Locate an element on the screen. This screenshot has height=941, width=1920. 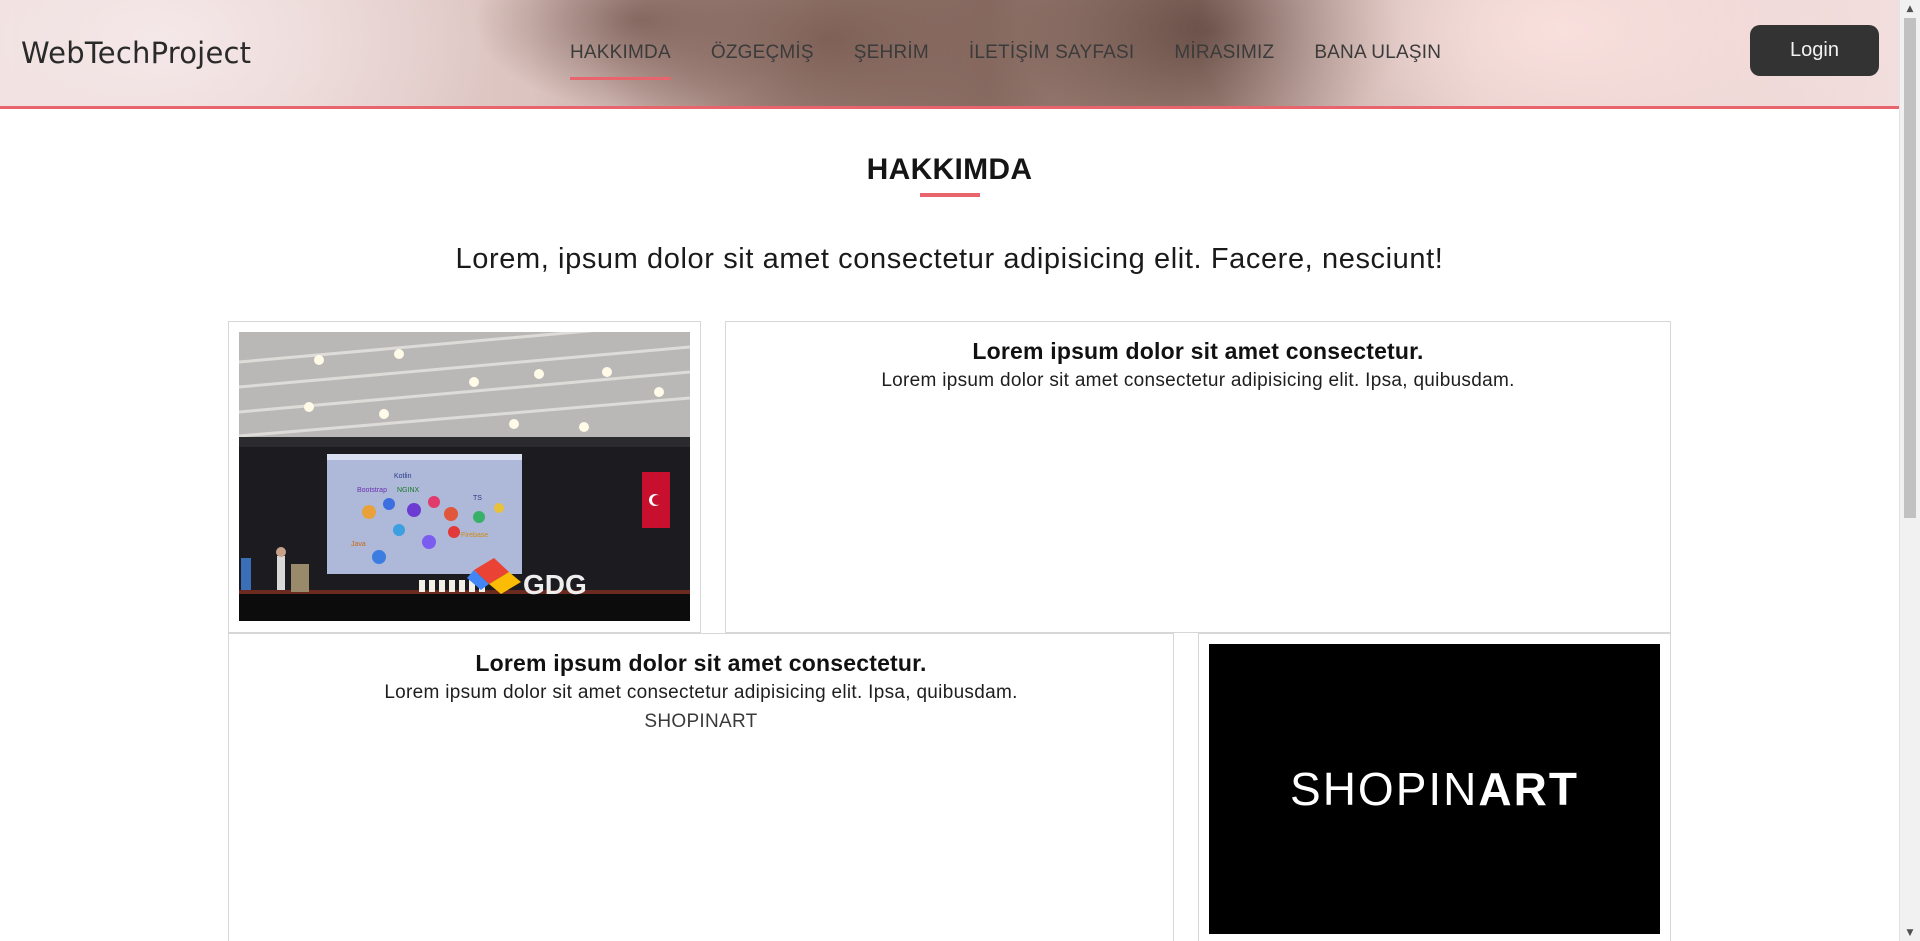
scroll-up-arrow-icon: ▲ is located at coordinates (1910, 8).